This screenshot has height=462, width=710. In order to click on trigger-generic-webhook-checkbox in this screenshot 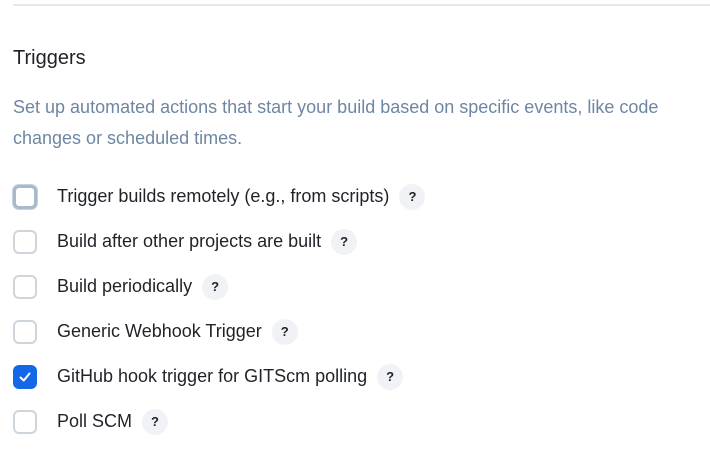, I will do `click(25, 331)`.